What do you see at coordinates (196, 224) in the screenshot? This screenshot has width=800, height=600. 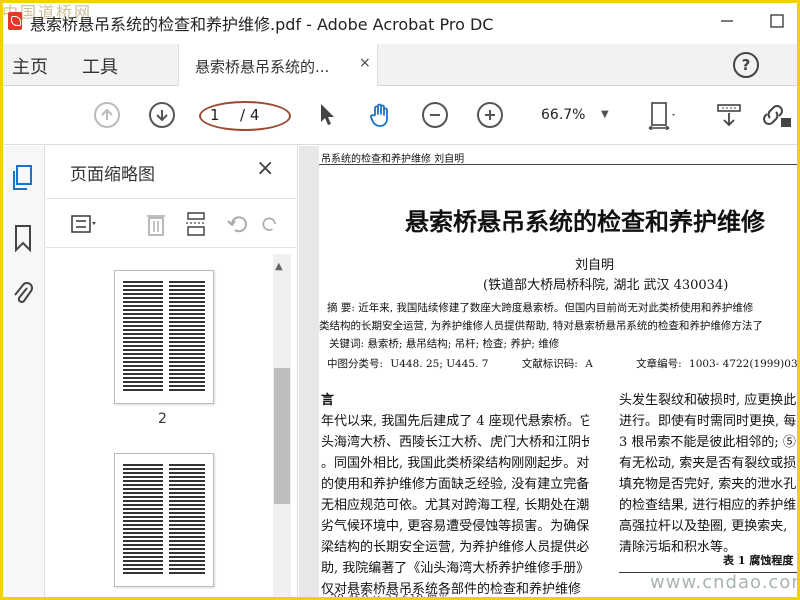 I see `insert-page-icon` at bounding box center [196, 224].